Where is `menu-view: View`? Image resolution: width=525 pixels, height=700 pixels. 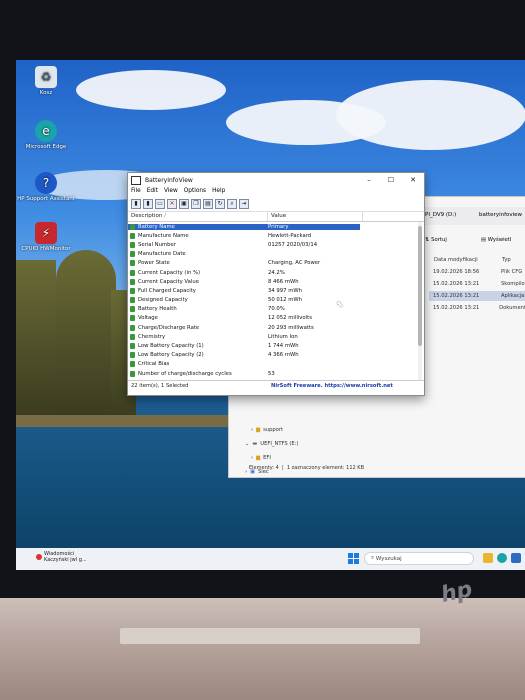
menu-view: View is located at coordinates (171, 192).